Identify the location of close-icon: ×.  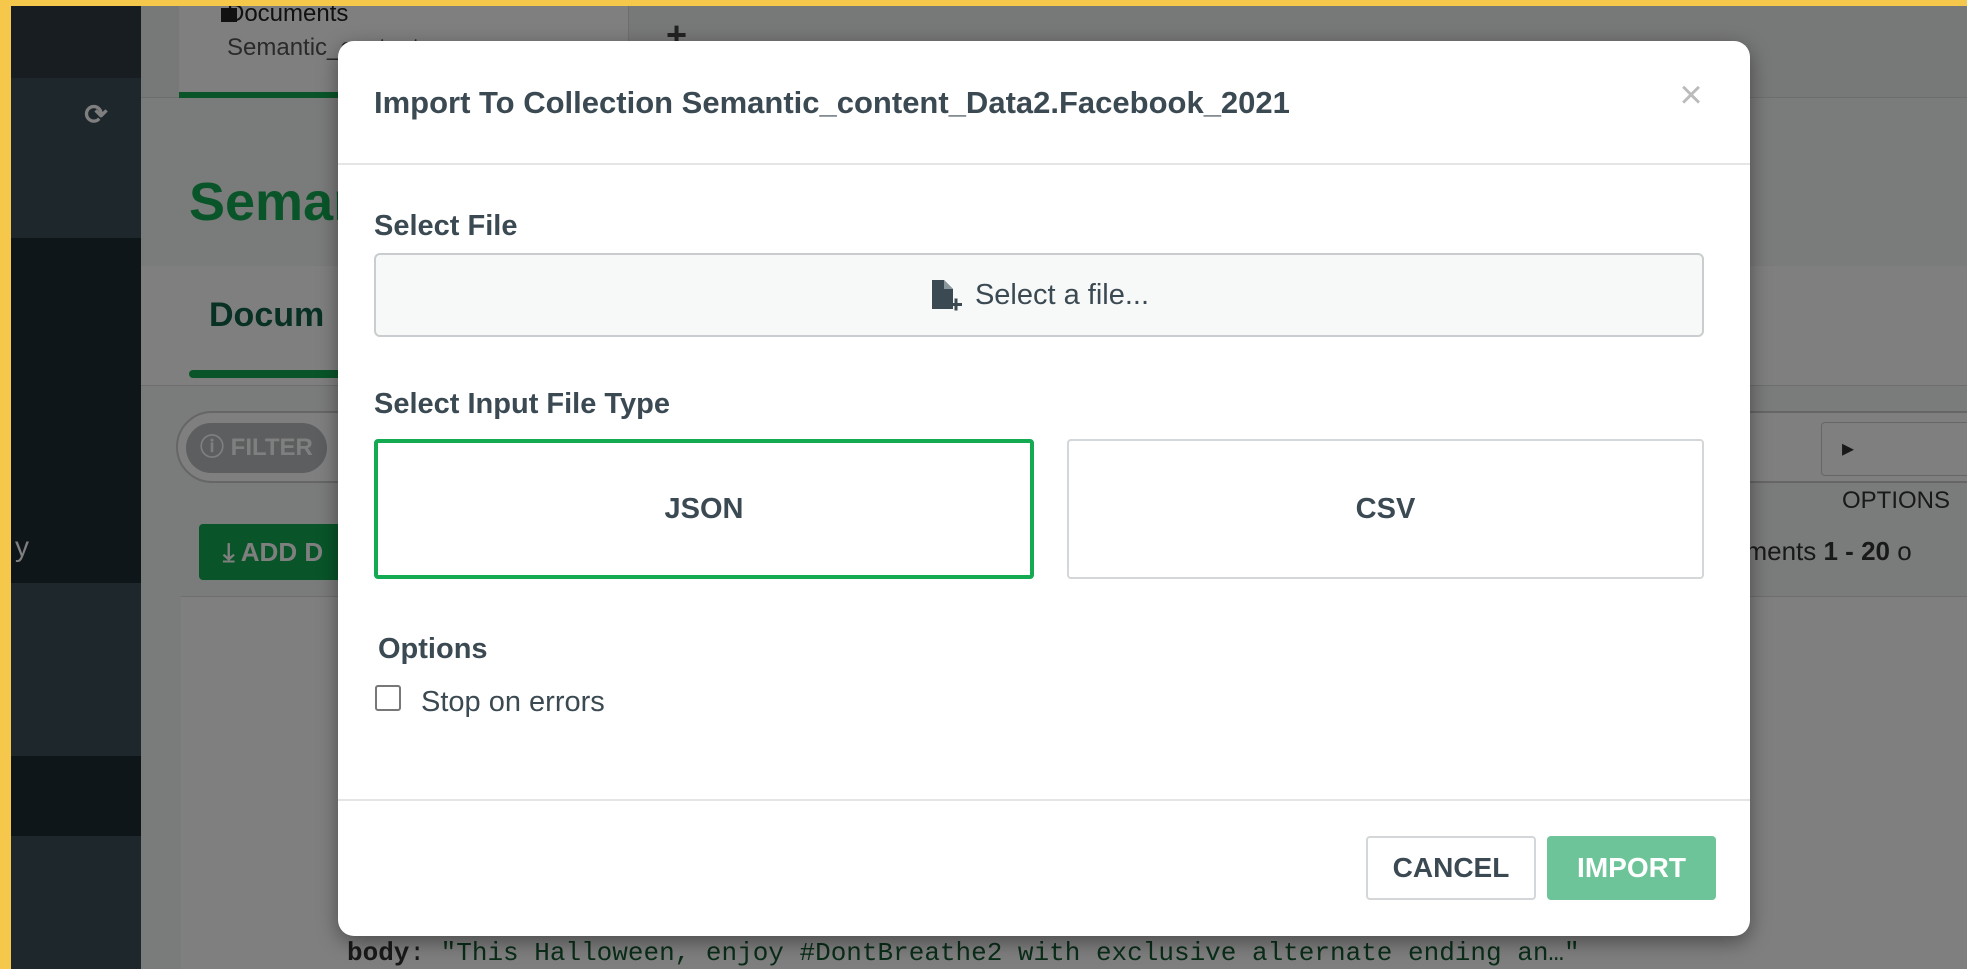
(1691, 95).